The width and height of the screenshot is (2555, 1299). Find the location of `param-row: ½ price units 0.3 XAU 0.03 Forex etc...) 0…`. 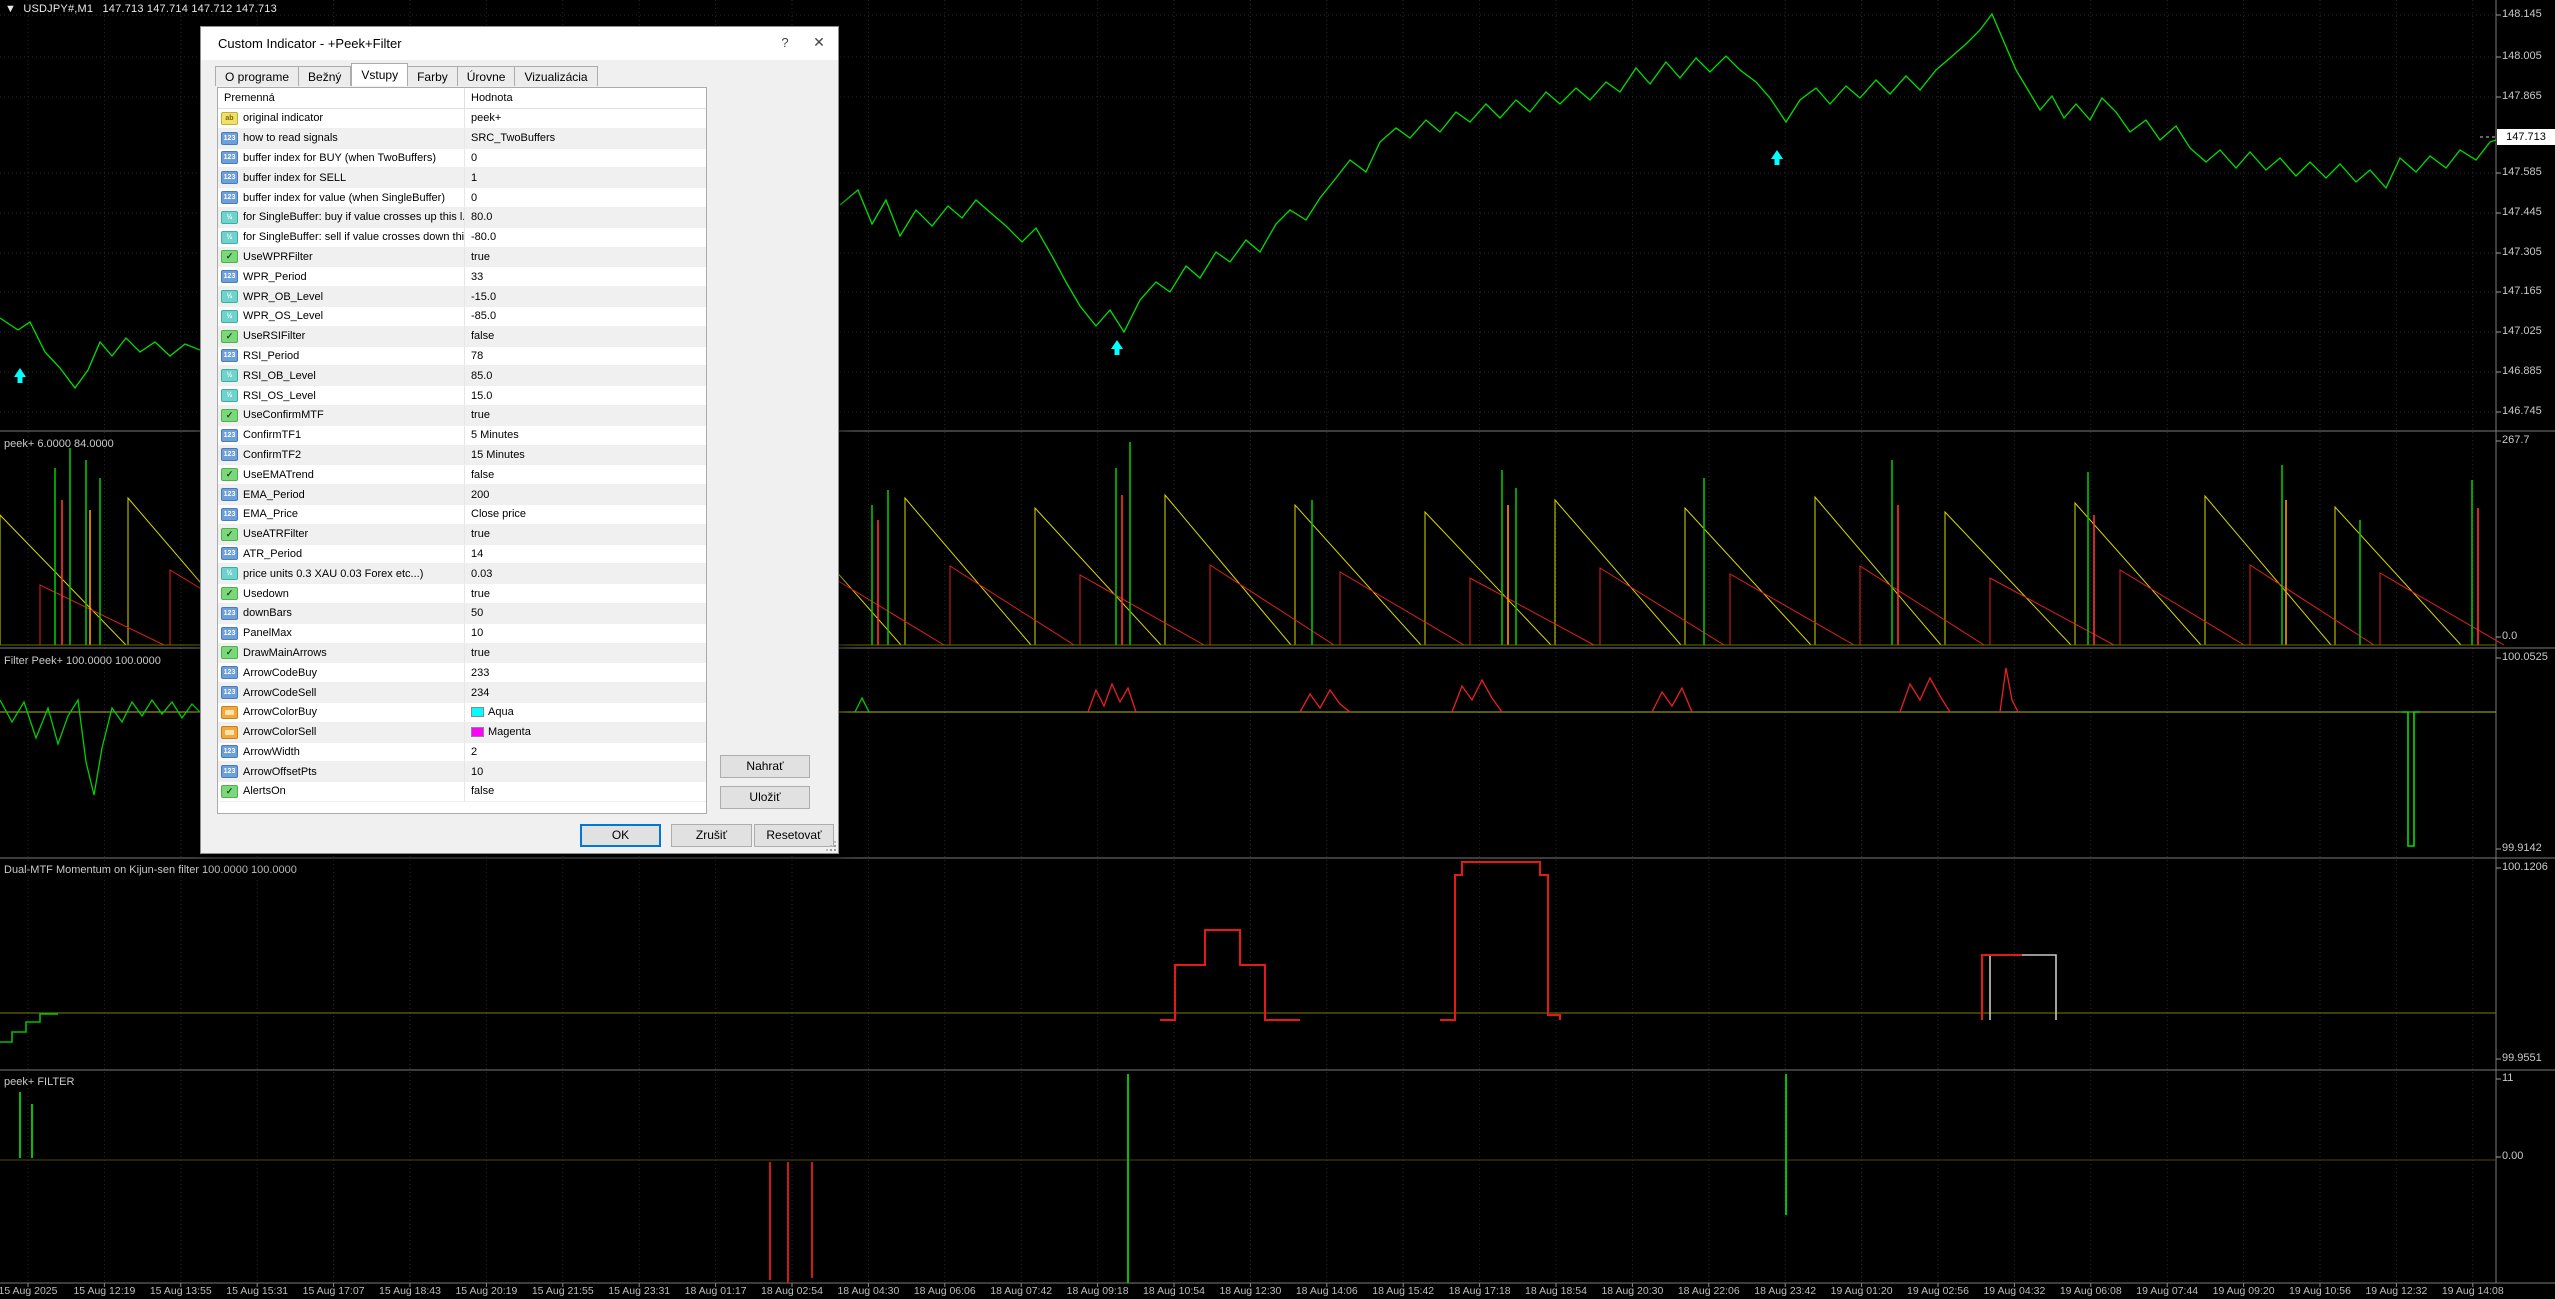

param-row: ½ price units 0.3 XAU 0.03 Forex etc...) 0… is located at coordinates (462, 574).